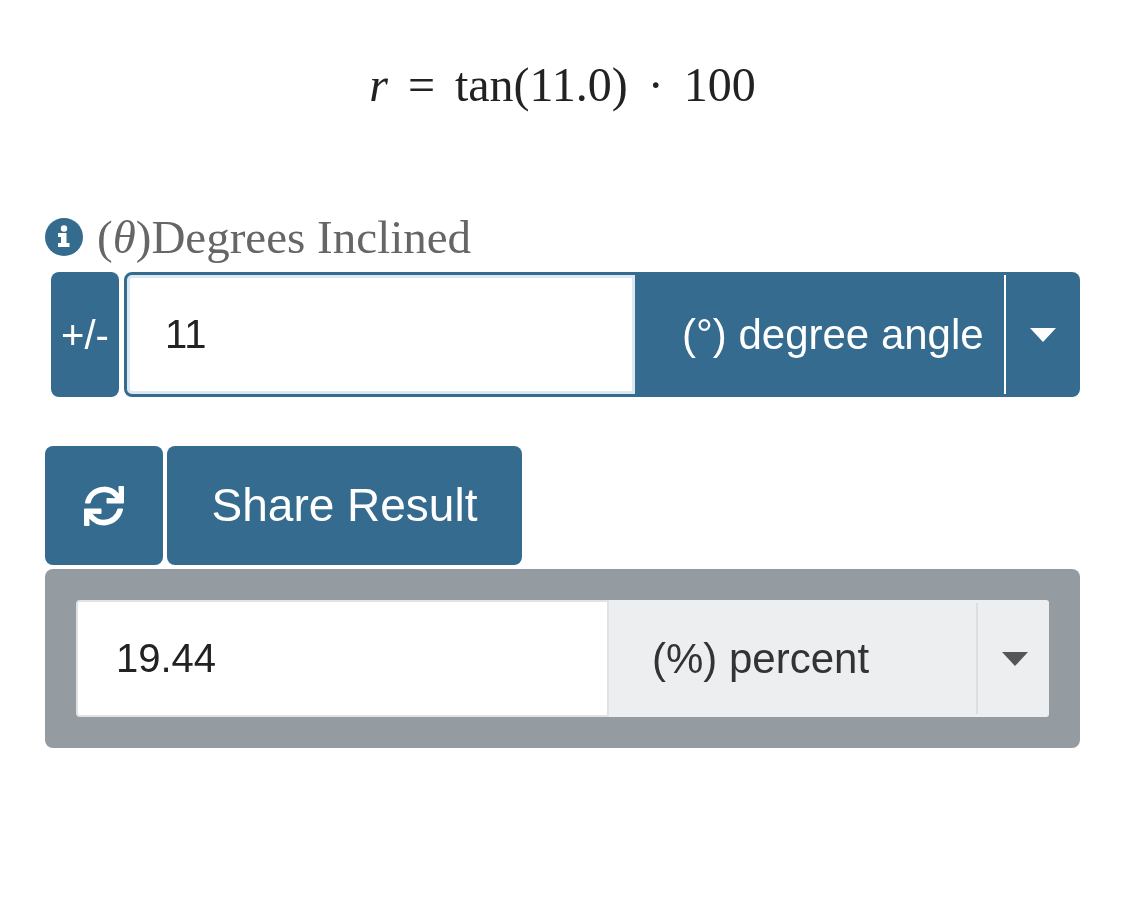 The height and width of the screenshot is (904, 1125). I want to click on result-unit-select: (%) percent, so click(829, 658).